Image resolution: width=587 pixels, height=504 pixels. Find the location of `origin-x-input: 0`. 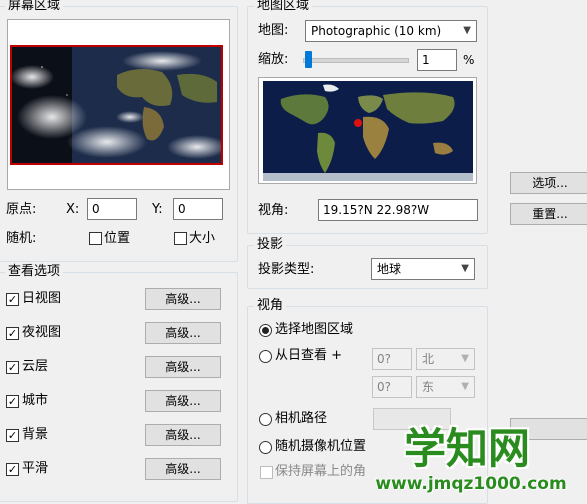

origin-x-input: 0 is located at coordinates (112, 209).